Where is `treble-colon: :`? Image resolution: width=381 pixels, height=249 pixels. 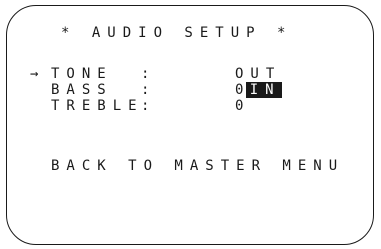 treble-colon: : is located at coordinates (145, 106).